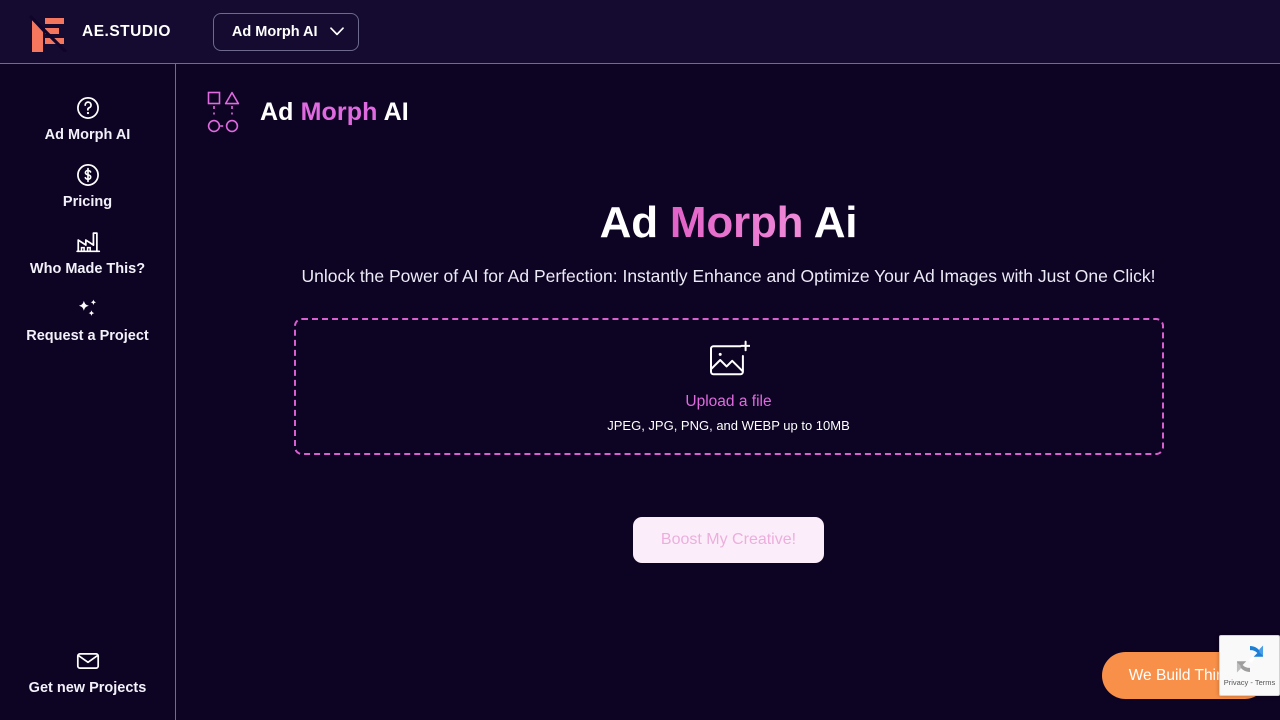  What do you see at coordinates (1250, 682) in the screenshot?
I see `recaptcha-privacy-terms: Privacy - Terms` at bounding box center [1250, 682].